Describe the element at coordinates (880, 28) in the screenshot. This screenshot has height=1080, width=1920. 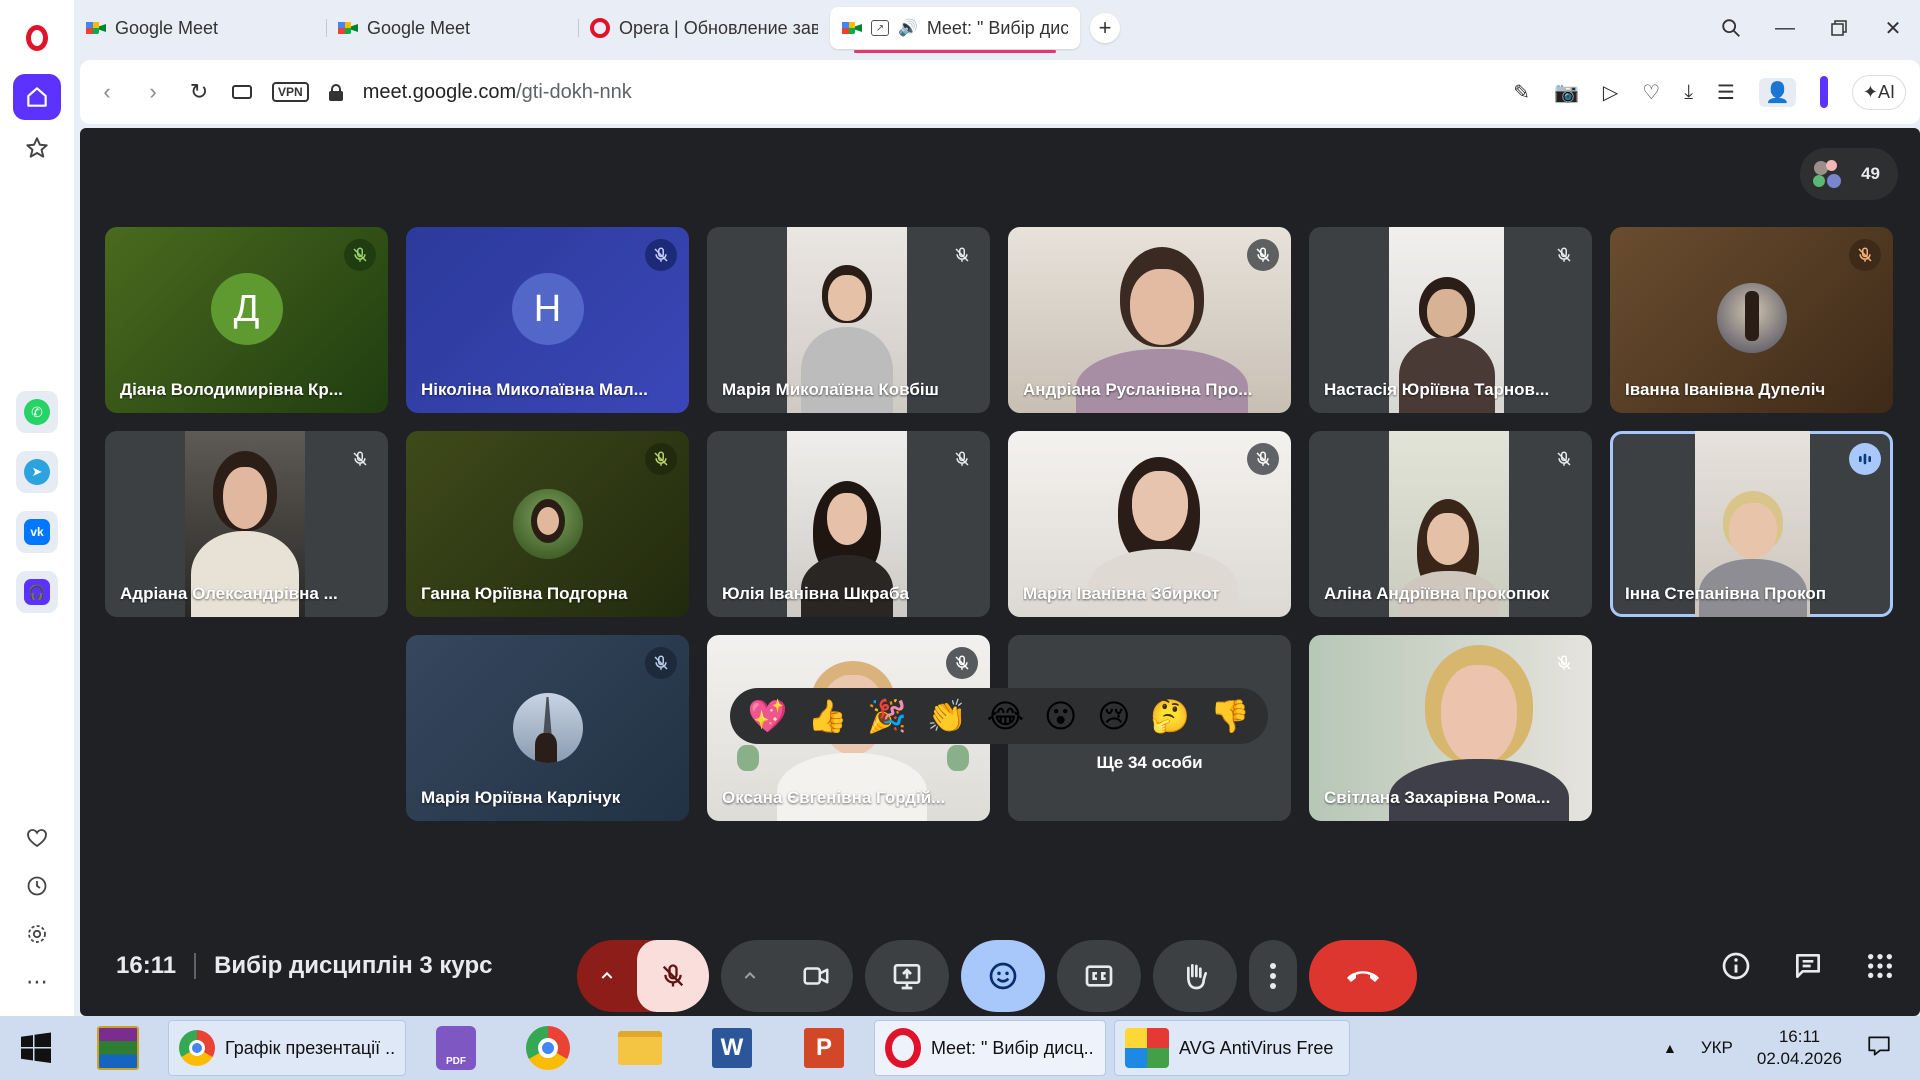
I see `picture-in-picture-icon: ↗` at that location.